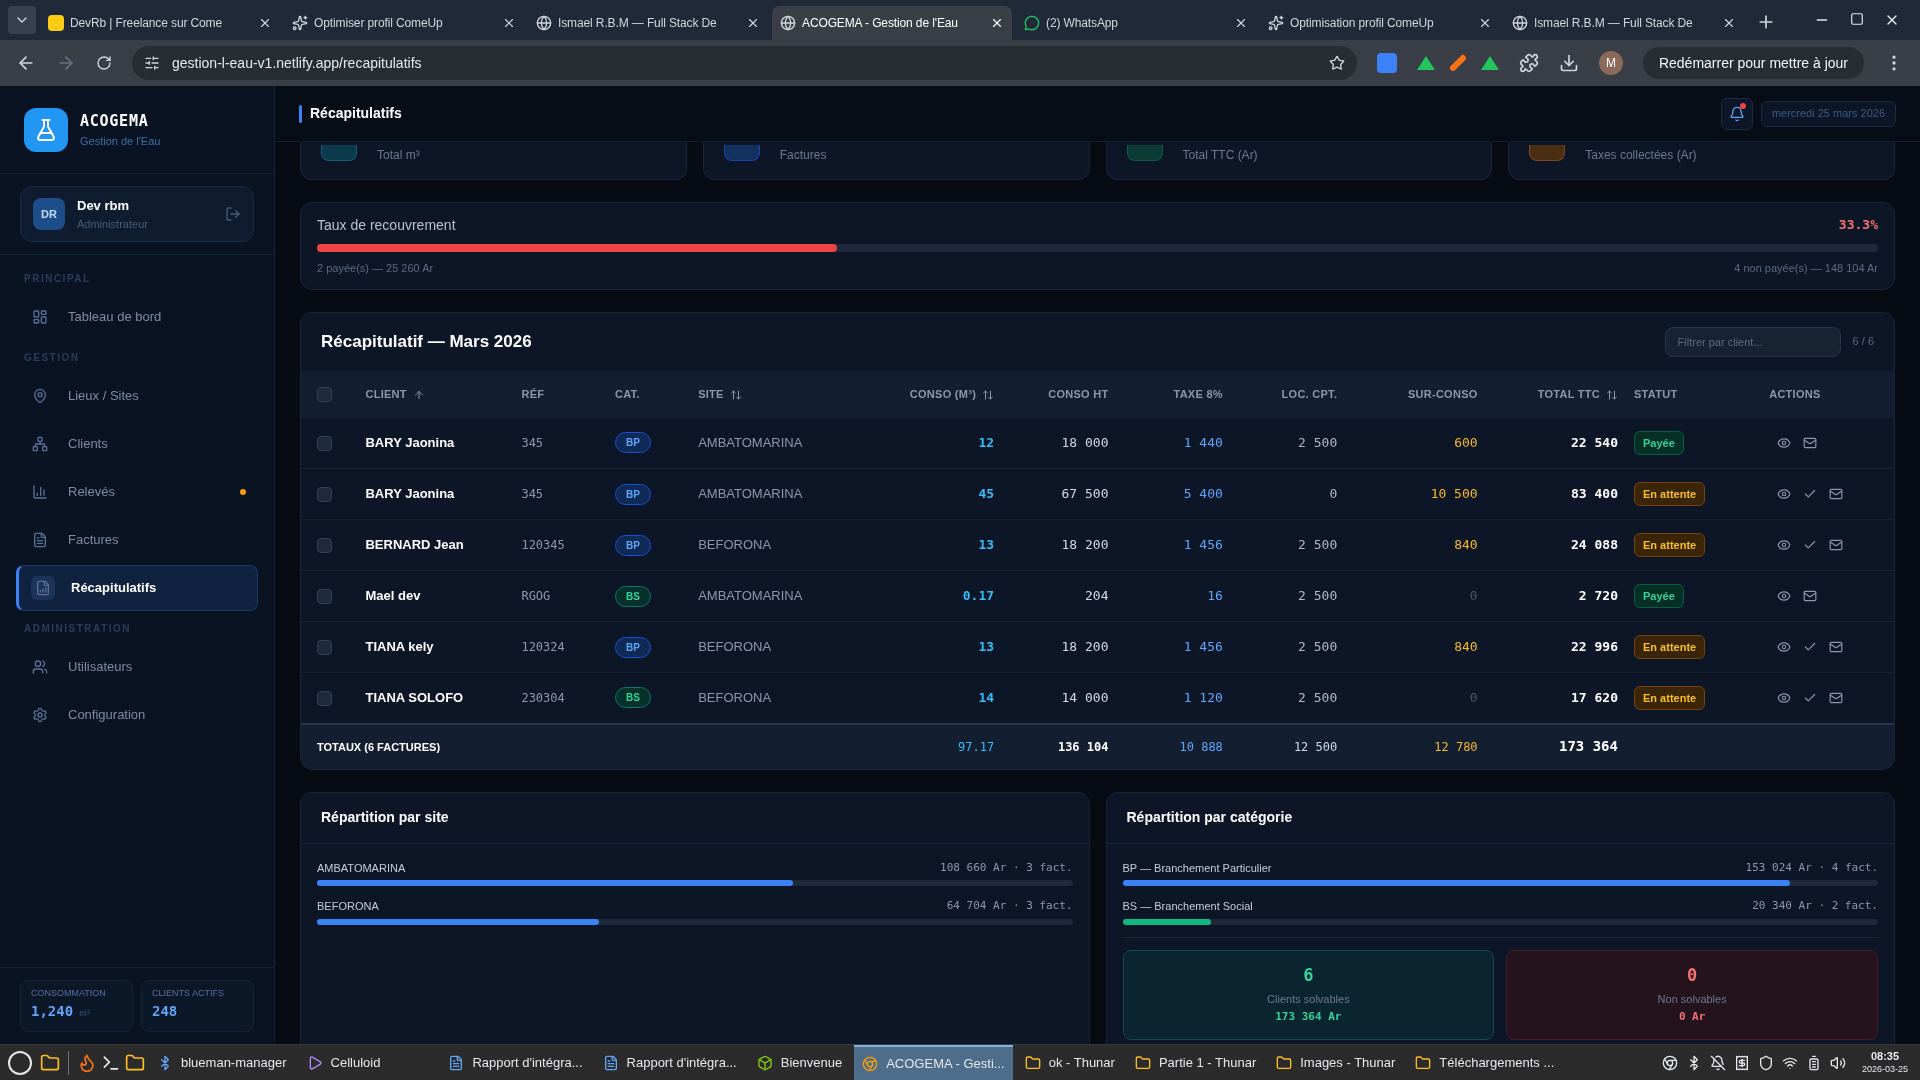 This screenshot has width=1920, height=1080. What do you see at coordinates (233, 214) in the screenshot?
I see `logout-icon` at bounding box center [233, 214].